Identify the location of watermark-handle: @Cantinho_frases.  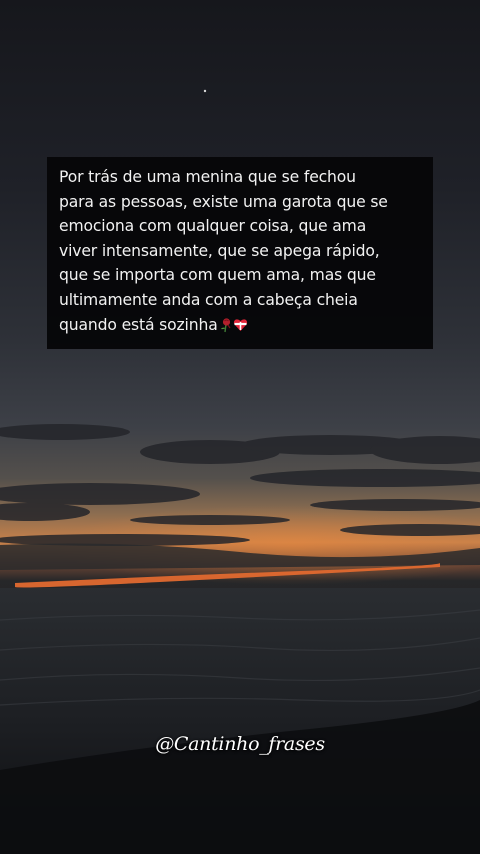
(240, 744).